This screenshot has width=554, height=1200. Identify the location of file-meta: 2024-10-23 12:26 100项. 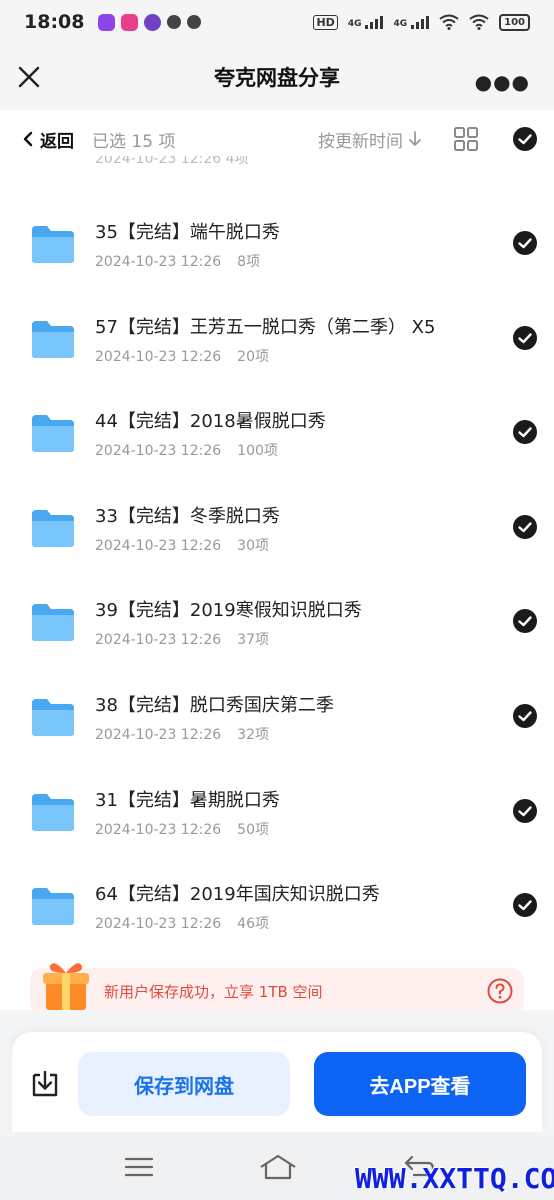
(186, 450).